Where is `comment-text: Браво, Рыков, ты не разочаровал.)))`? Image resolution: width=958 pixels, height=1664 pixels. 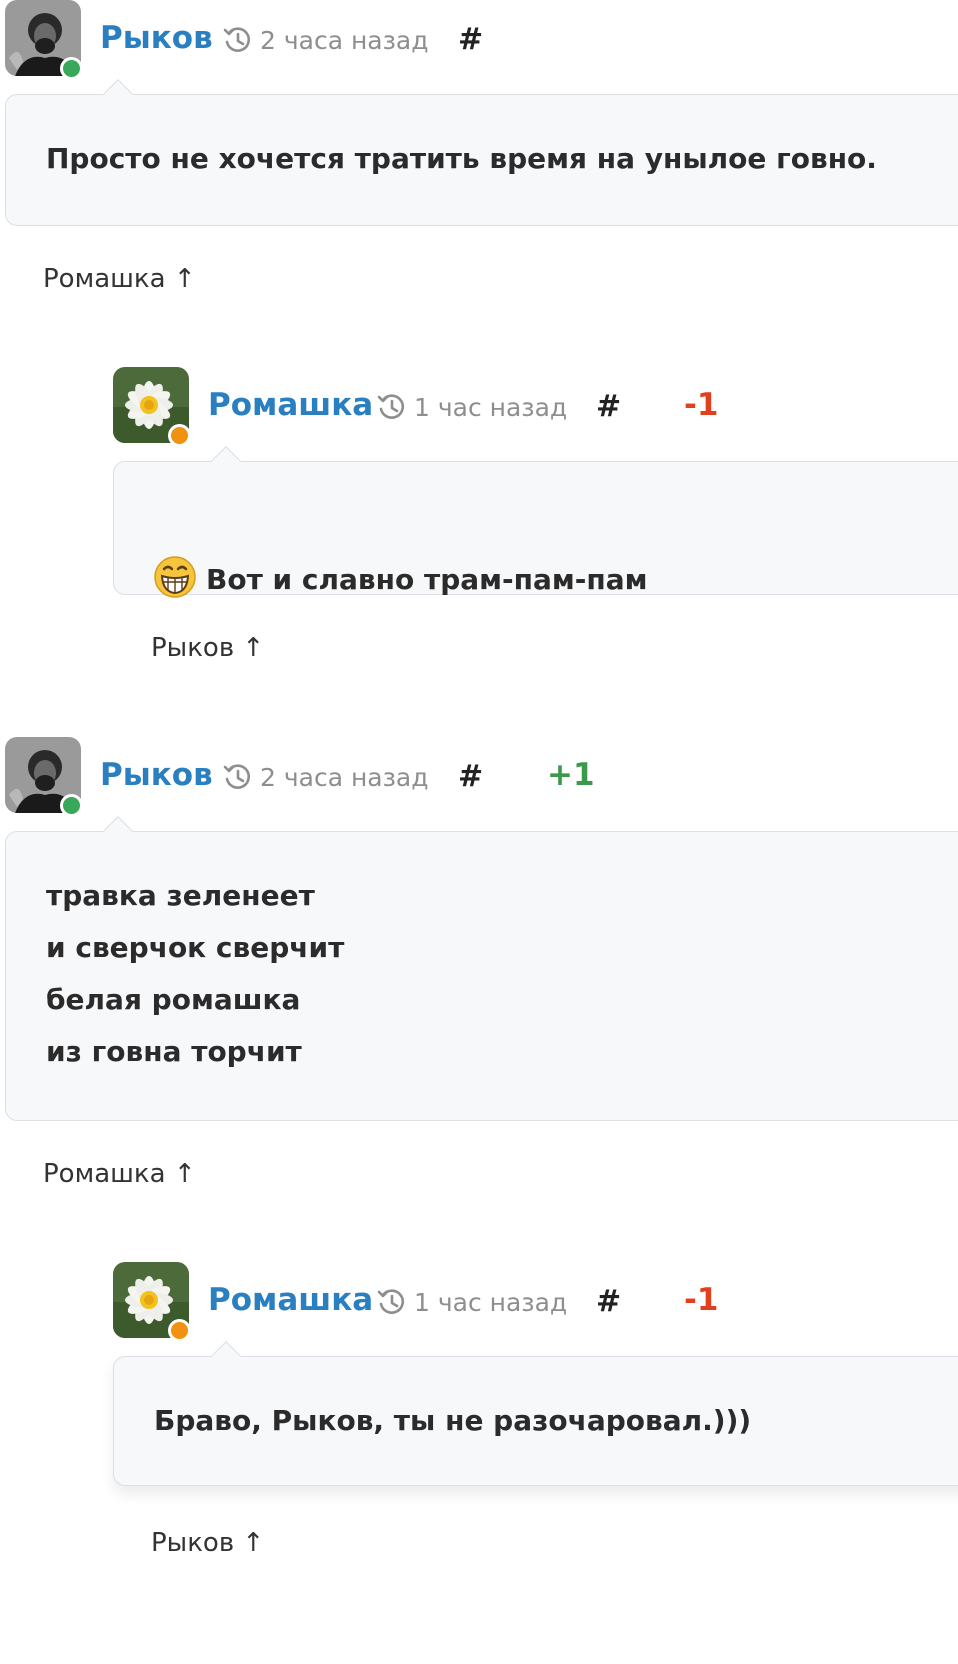
comment-text: Браво, Рыков, ты не разочаровал.))) is located at coordinates (453, 1420).